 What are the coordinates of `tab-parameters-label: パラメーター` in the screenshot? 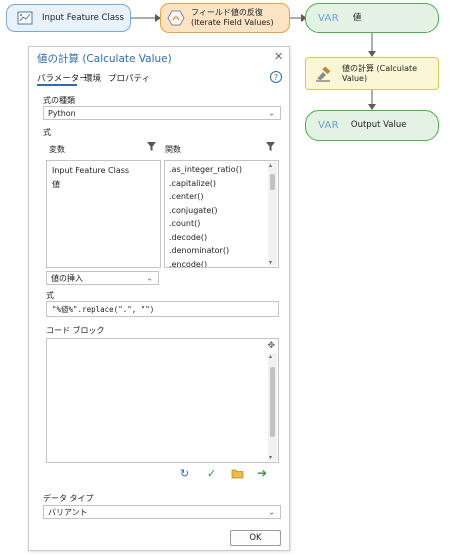 It's located at (62, 79).